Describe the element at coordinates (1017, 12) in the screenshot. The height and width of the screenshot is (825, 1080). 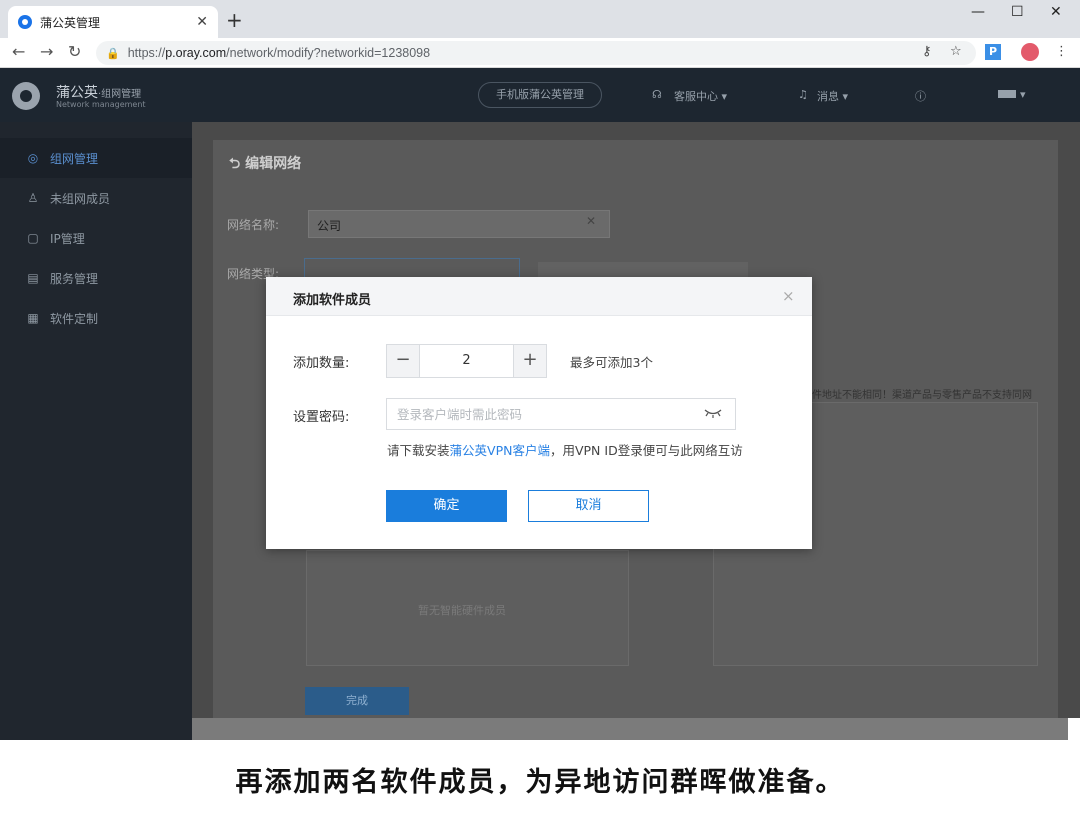
I see `maximize-icon: ☐` at that location.